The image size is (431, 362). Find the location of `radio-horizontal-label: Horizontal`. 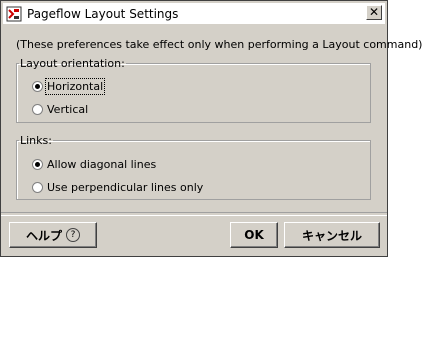

radio-horizontal-label: Horizontal is located at coordinates (75, 86).